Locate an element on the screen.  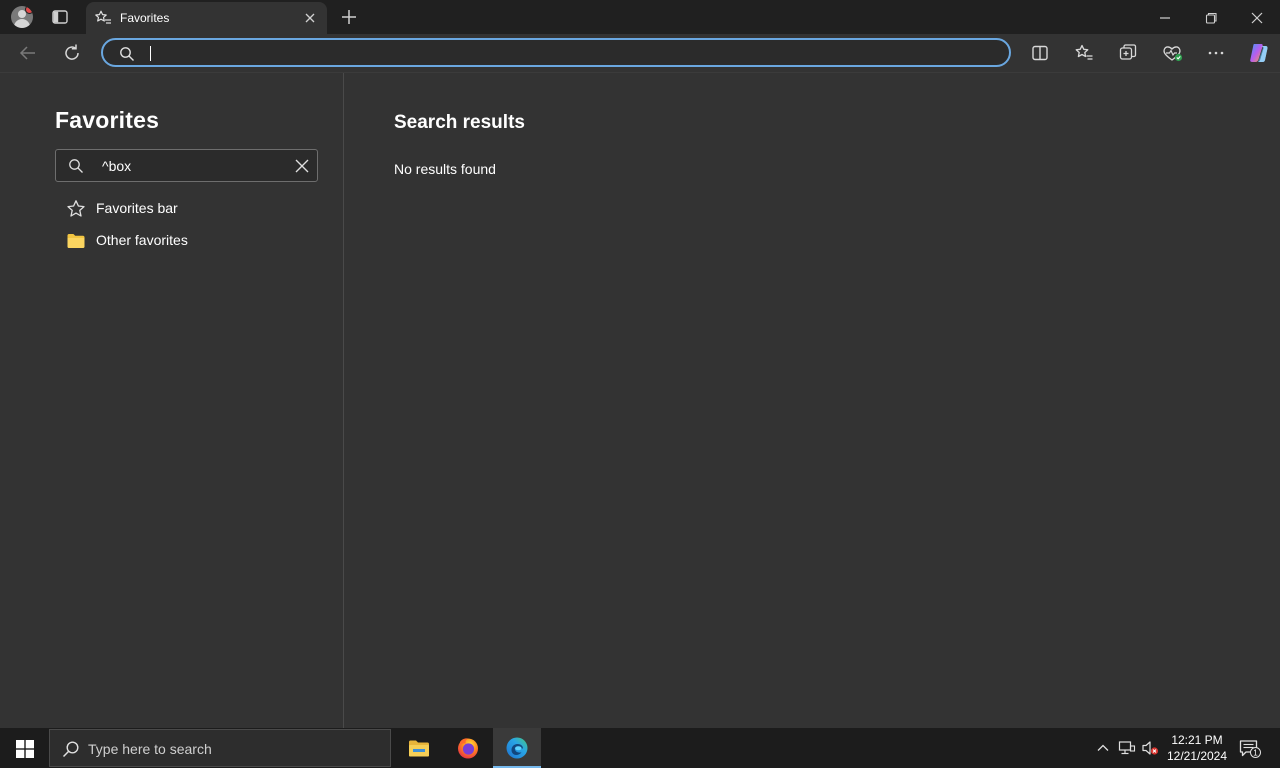
address-bar is located at coordinates (556, 52).